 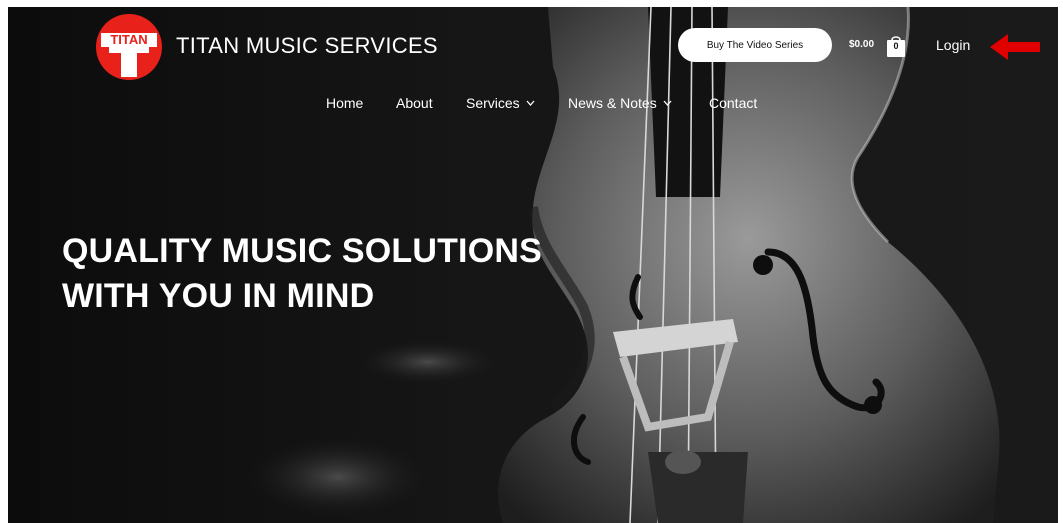 What do you see at coordinates (896, 46) in the screenshot?
I see `cart-count: 0` at bounding box center [896, 46].